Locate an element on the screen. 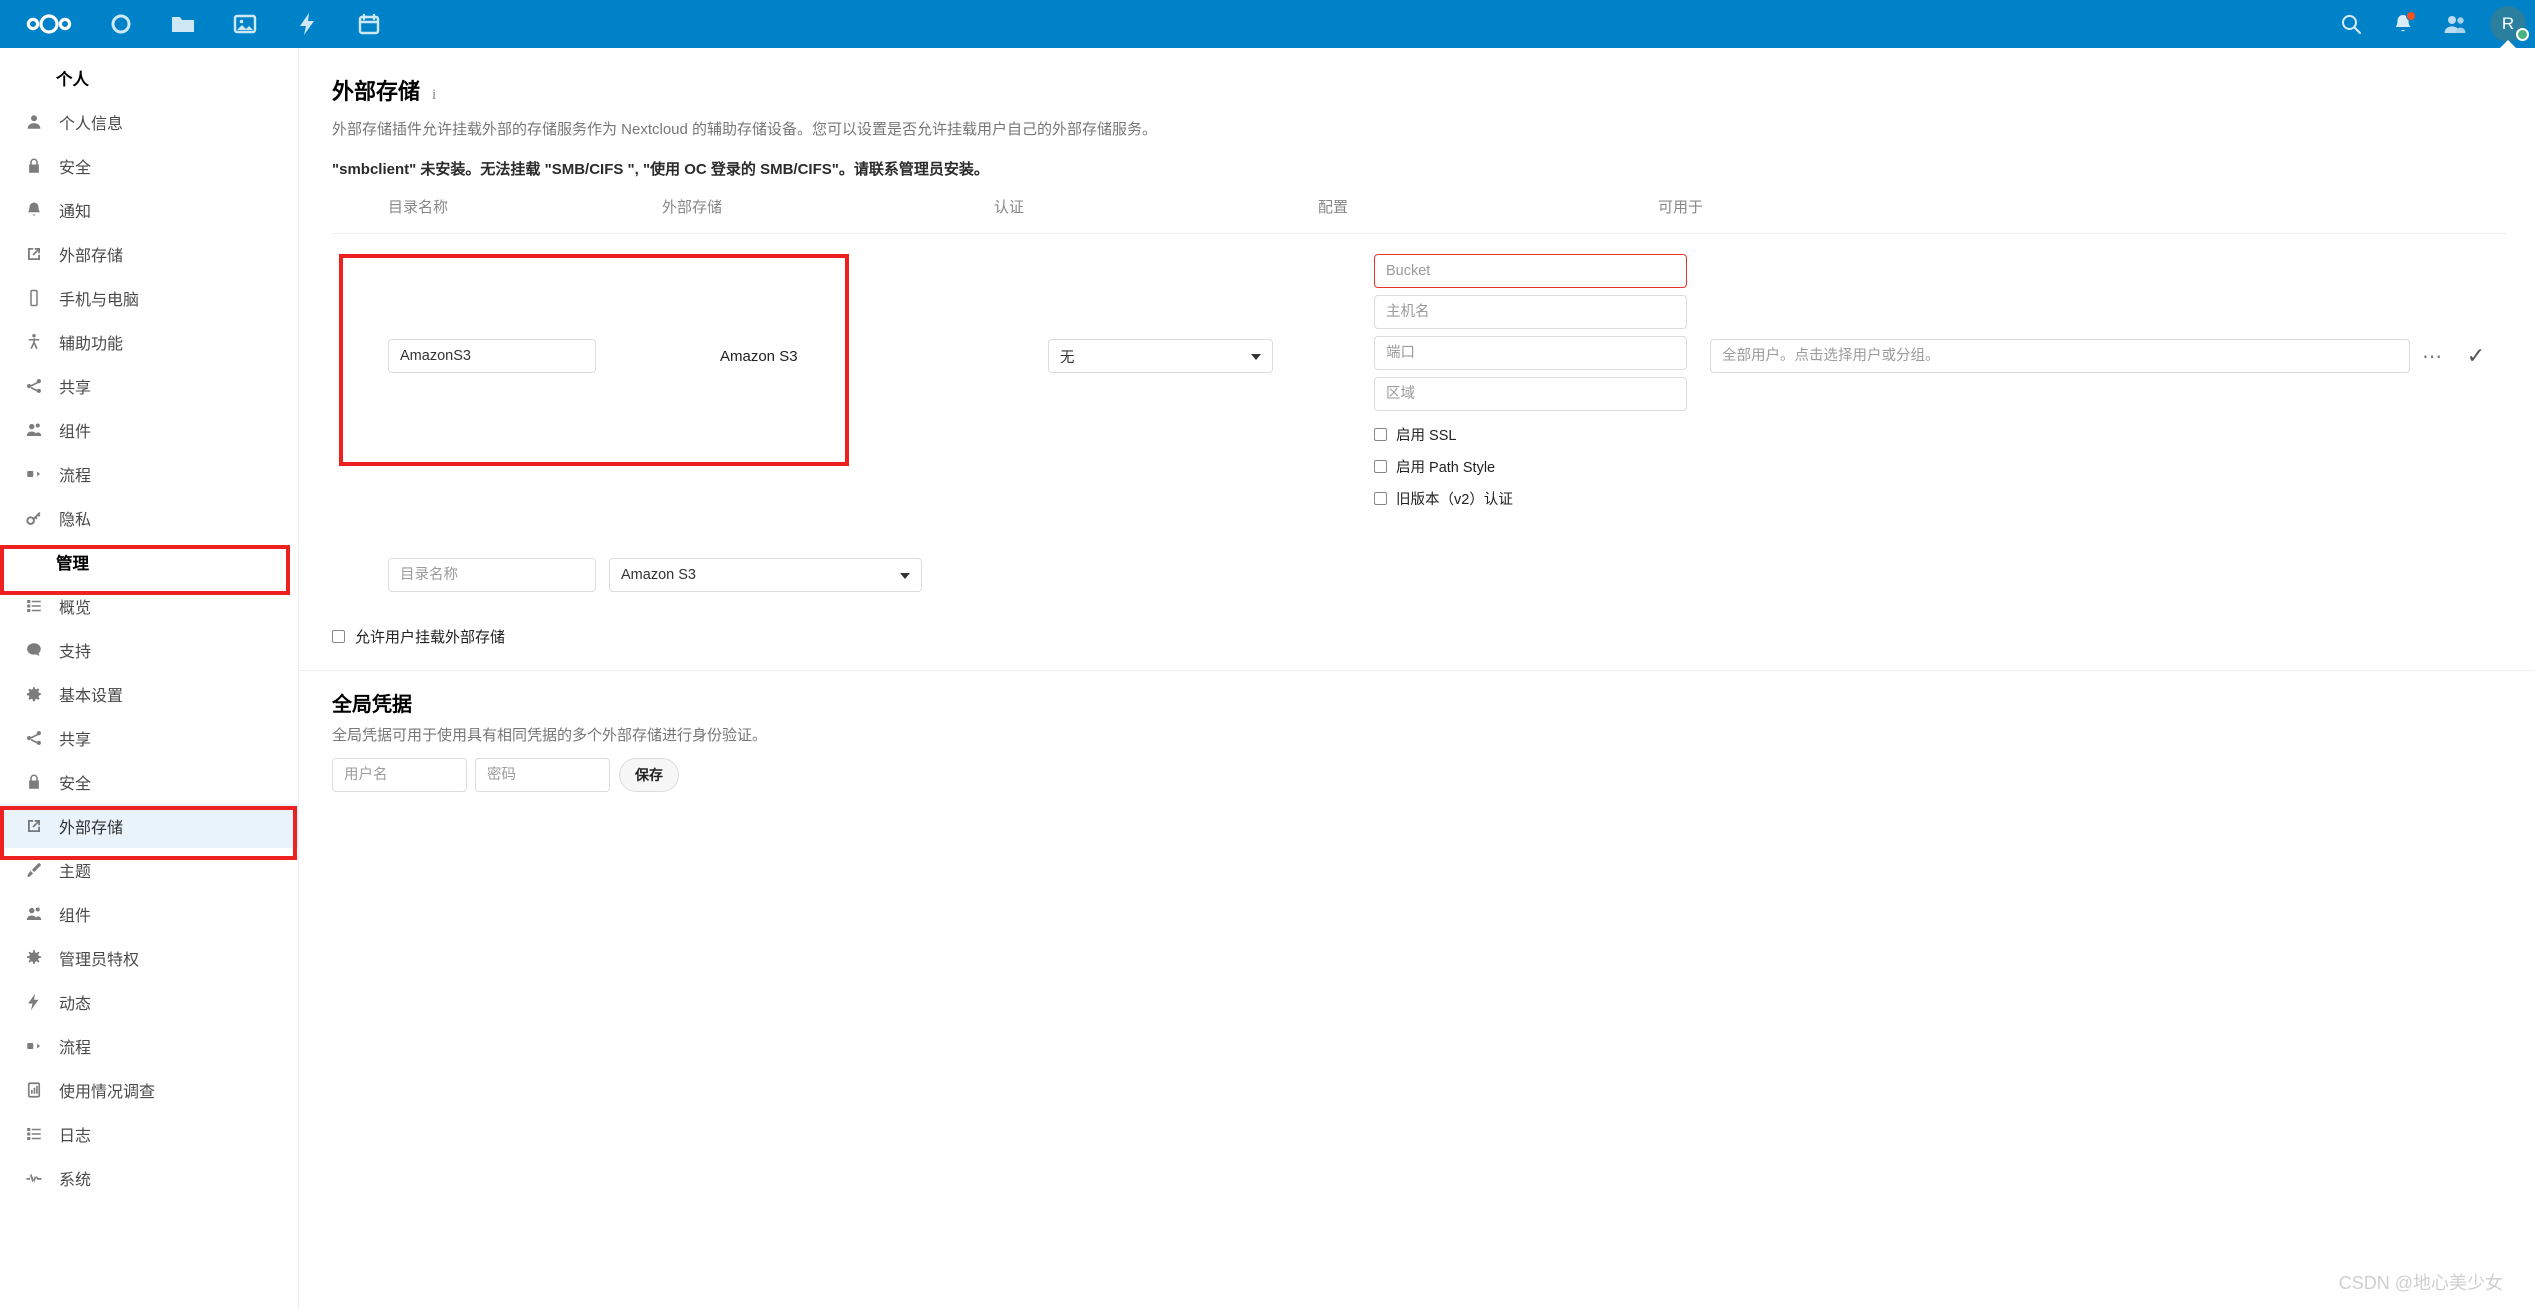 The height and width of the screenshot is (1309, 2535). page-title-text: 外部存储 is located at coordinates (376, 91).